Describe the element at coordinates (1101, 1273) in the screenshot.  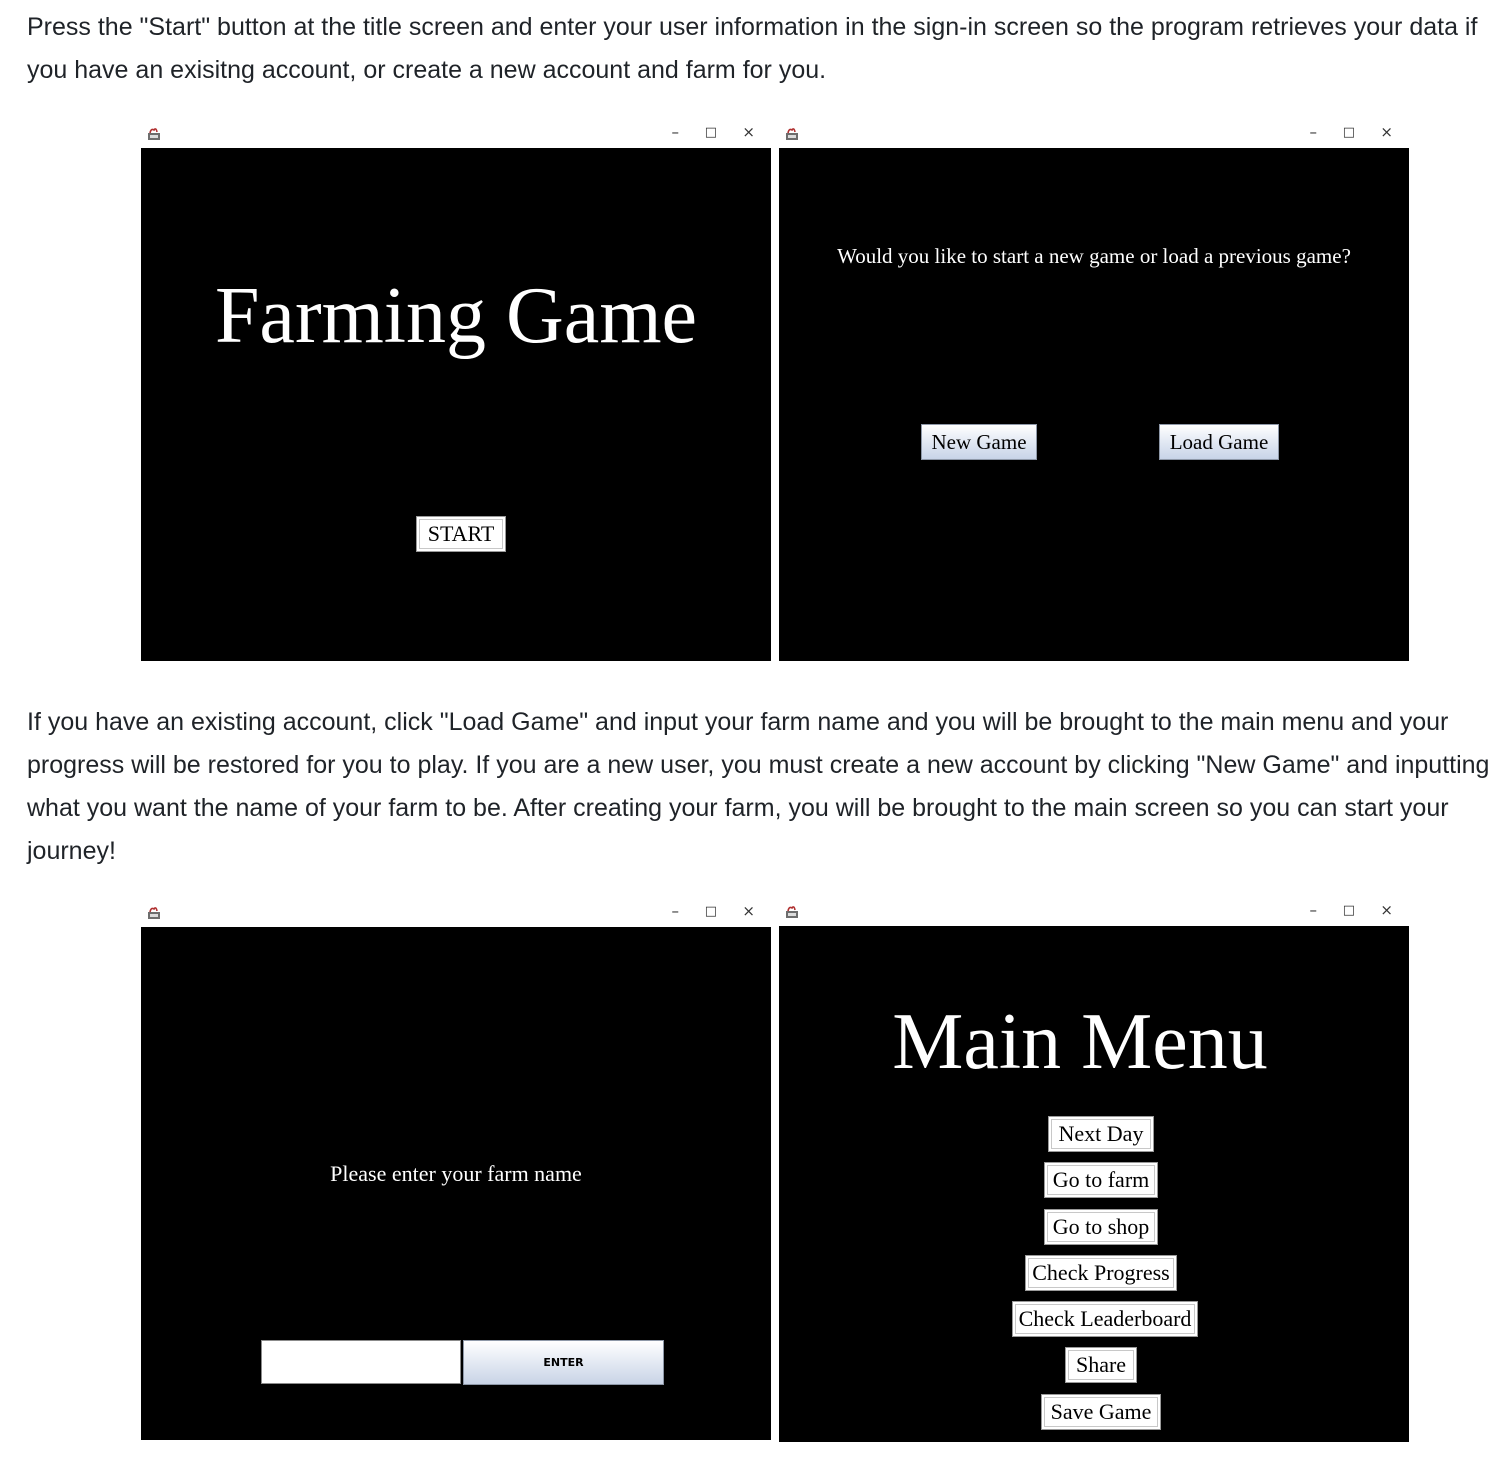
I see `check-progress-button: Check Progress` at that location.